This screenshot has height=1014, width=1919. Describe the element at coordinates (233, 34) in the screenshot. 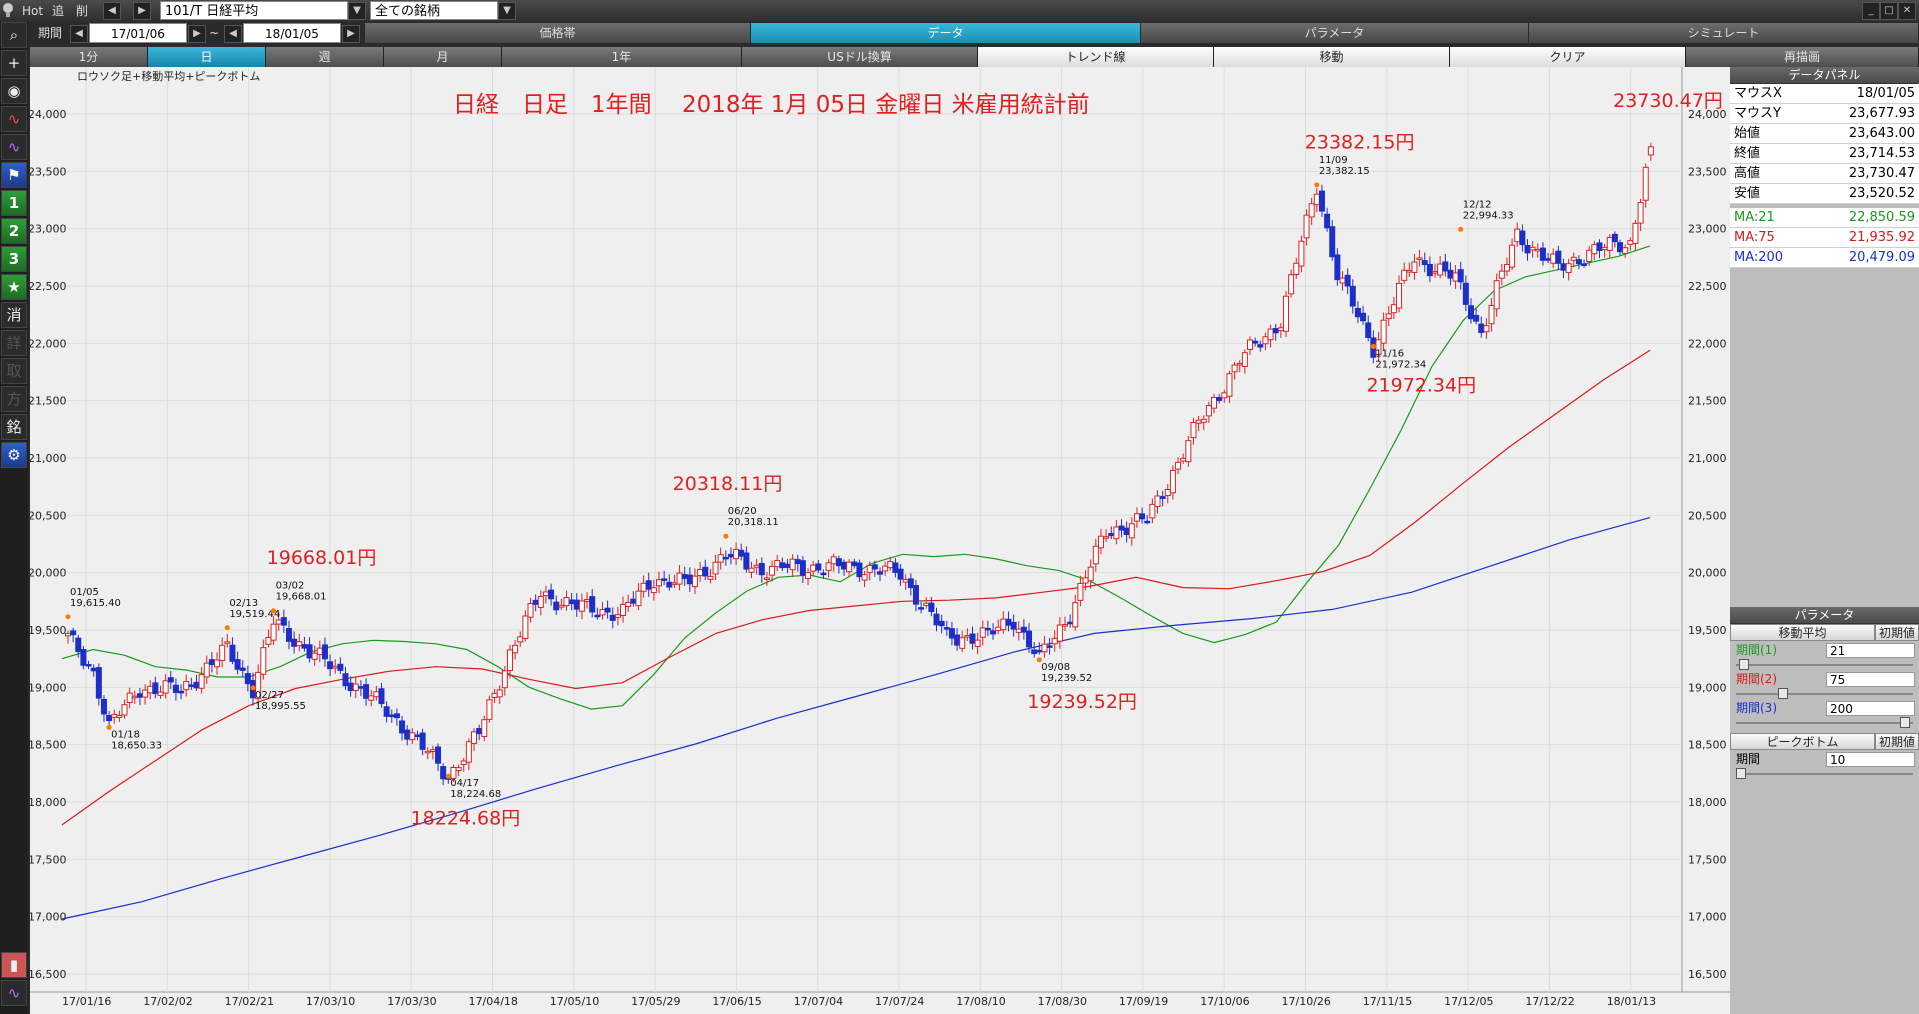

I see `to-prev-button: ◀` at that location.